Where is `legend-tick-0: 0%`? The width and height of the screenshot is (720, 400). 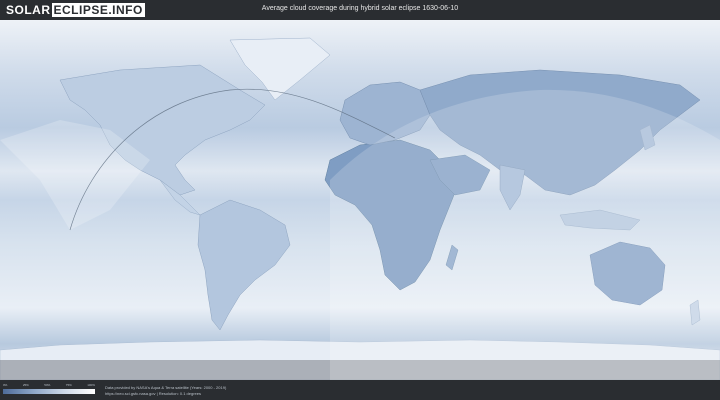 legend-tick-0: 0% is located at coordinates (5, 385).